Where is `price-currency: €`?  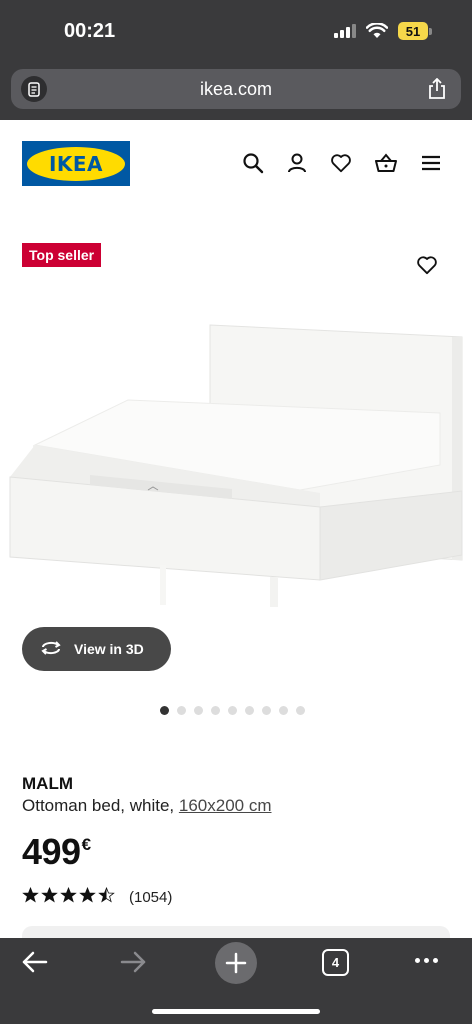
price-currency: € is located at coordinates (86, 844).